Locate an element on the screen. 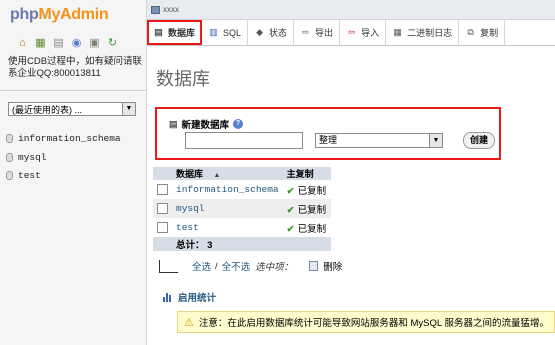 Image resolution: width=555 pixels, height=345 pixels. table-row: information_schema ✔ 已复制 is located at coordinates (242, 189).